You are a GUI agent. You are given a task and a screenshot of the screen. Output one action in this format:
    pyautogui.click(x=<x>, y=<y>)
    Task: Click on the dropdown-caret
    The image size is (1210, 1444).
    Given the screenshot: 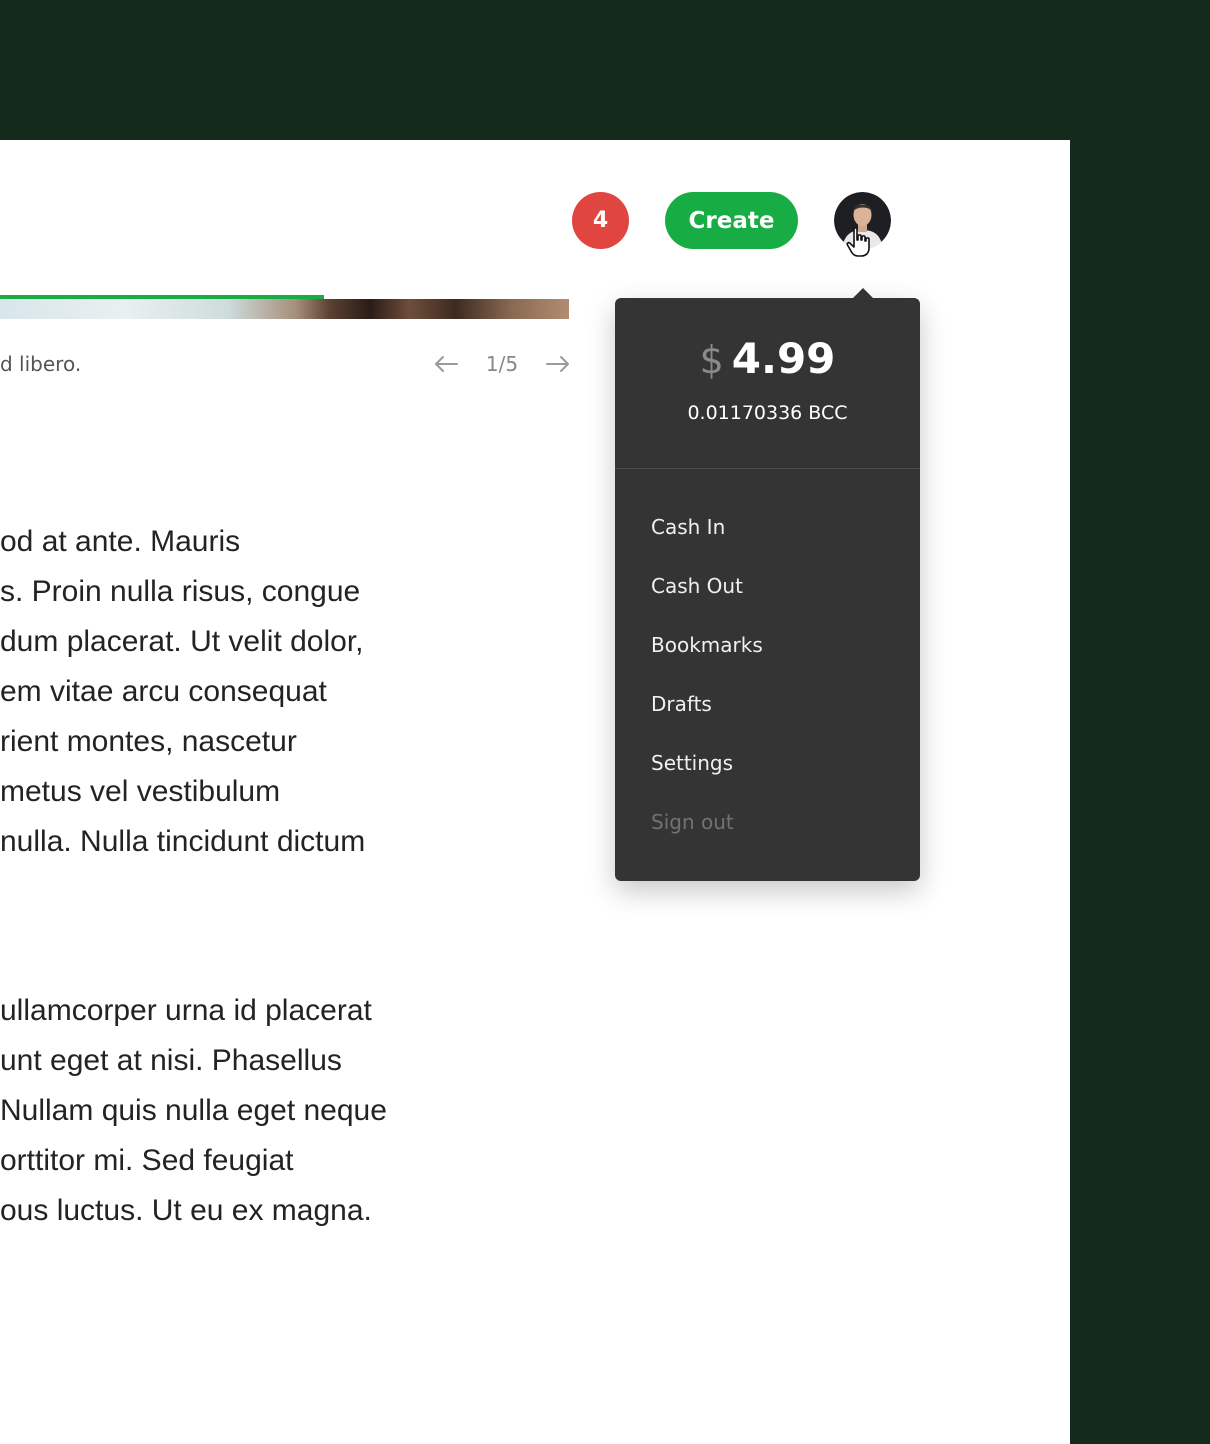 What is the action you would take?
    pyautogui.click(x=863, y=293)
    